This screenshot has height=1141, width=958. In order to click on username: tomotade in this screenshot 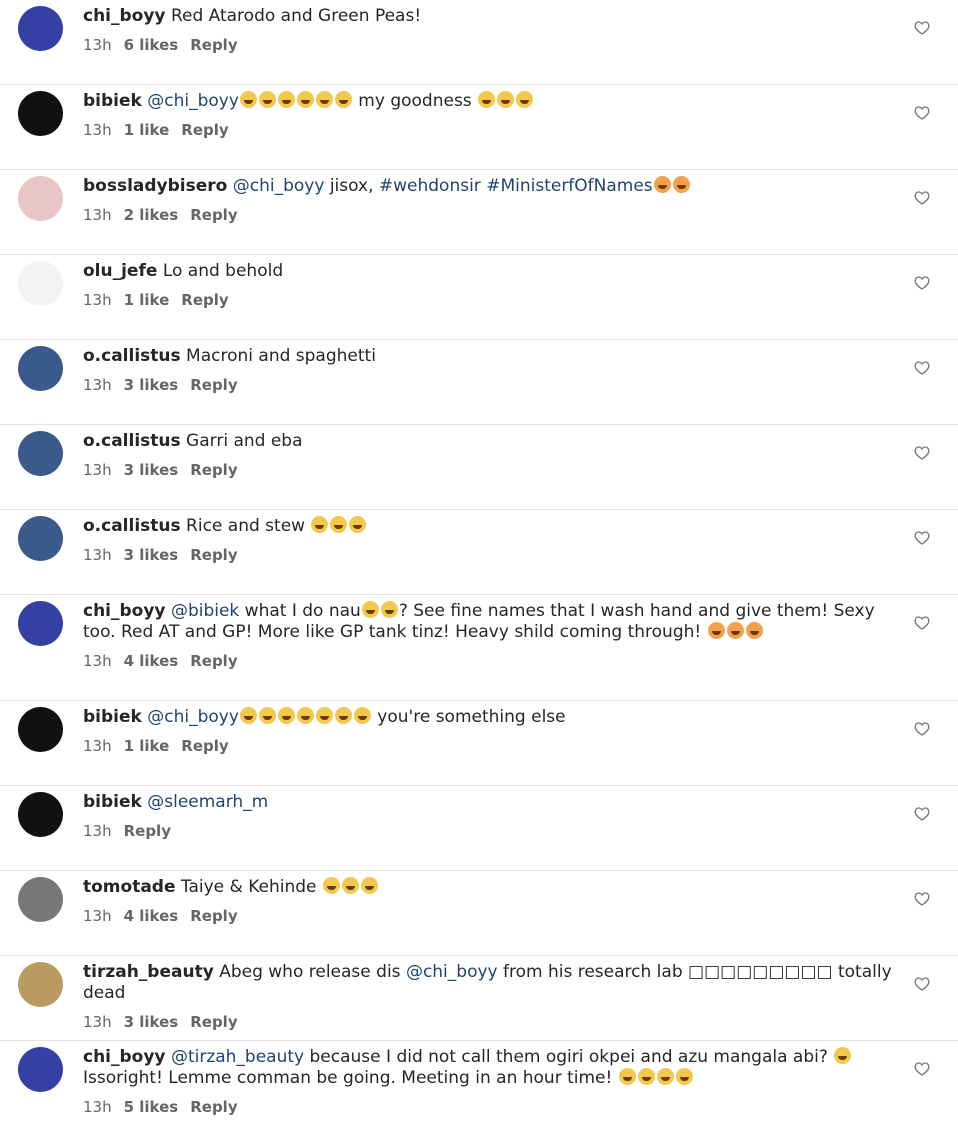, I will do `click(129, 887)`.